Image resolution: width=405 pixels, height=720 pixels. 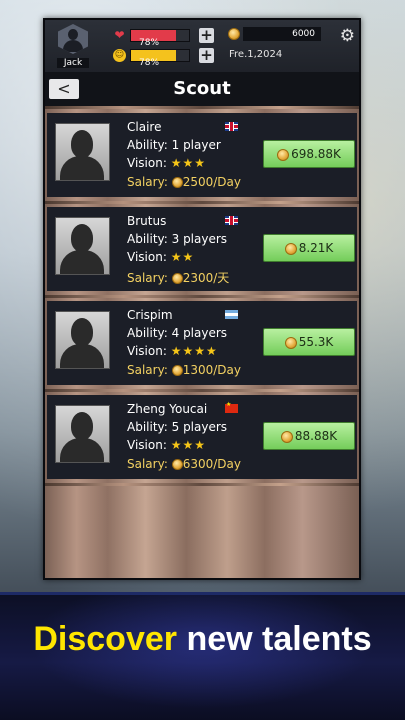 I want to click on player-avatar-button: Jack, so click(x=73, y=46).